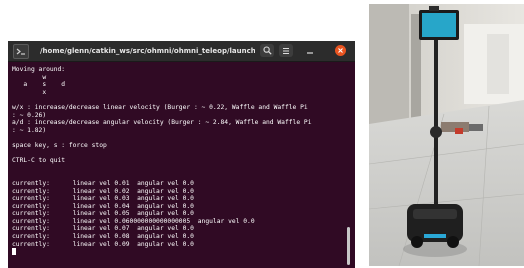  I want to click on close-icon, so click(340, 50).